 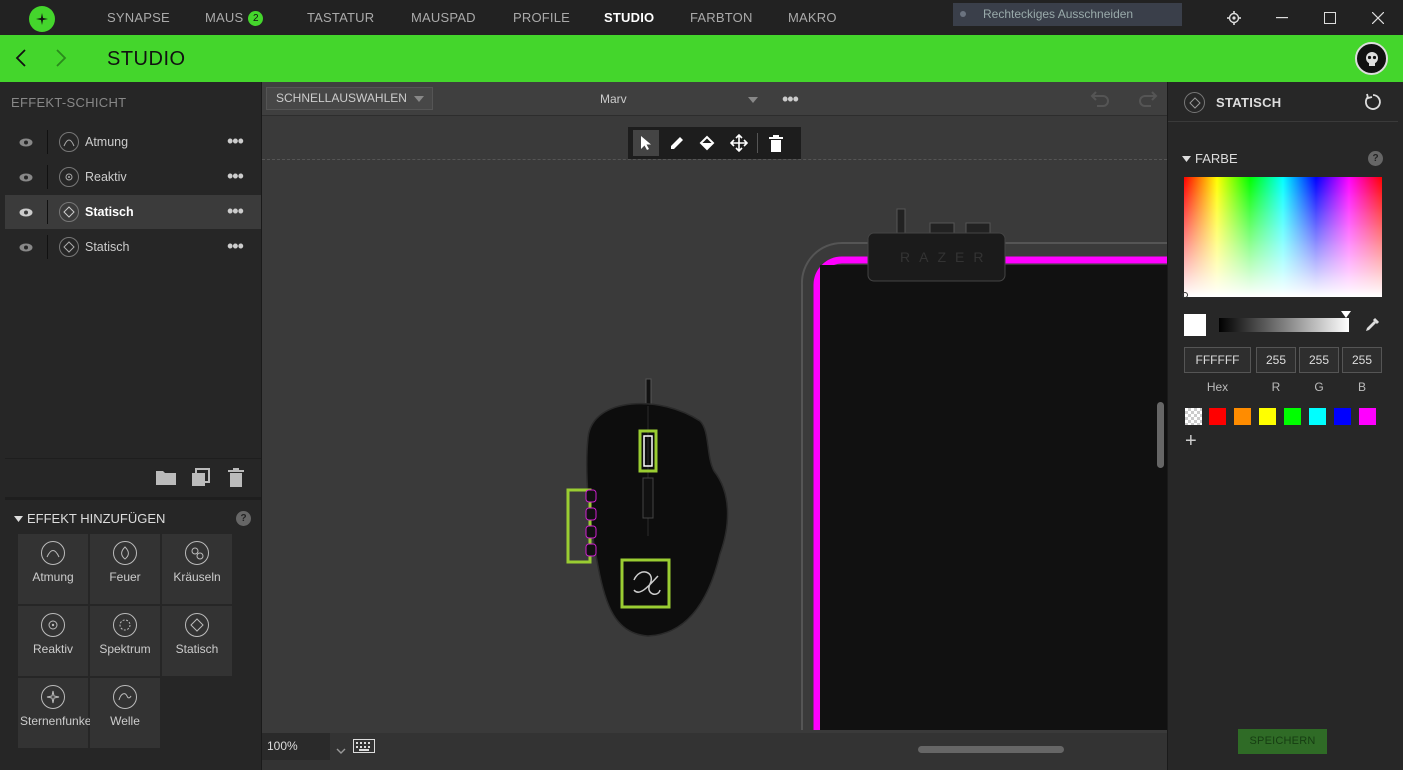 What do you see at coordinates (1373, 104) in the screenshot?
I see `reset-icon` at bounding box center [1373, 104].